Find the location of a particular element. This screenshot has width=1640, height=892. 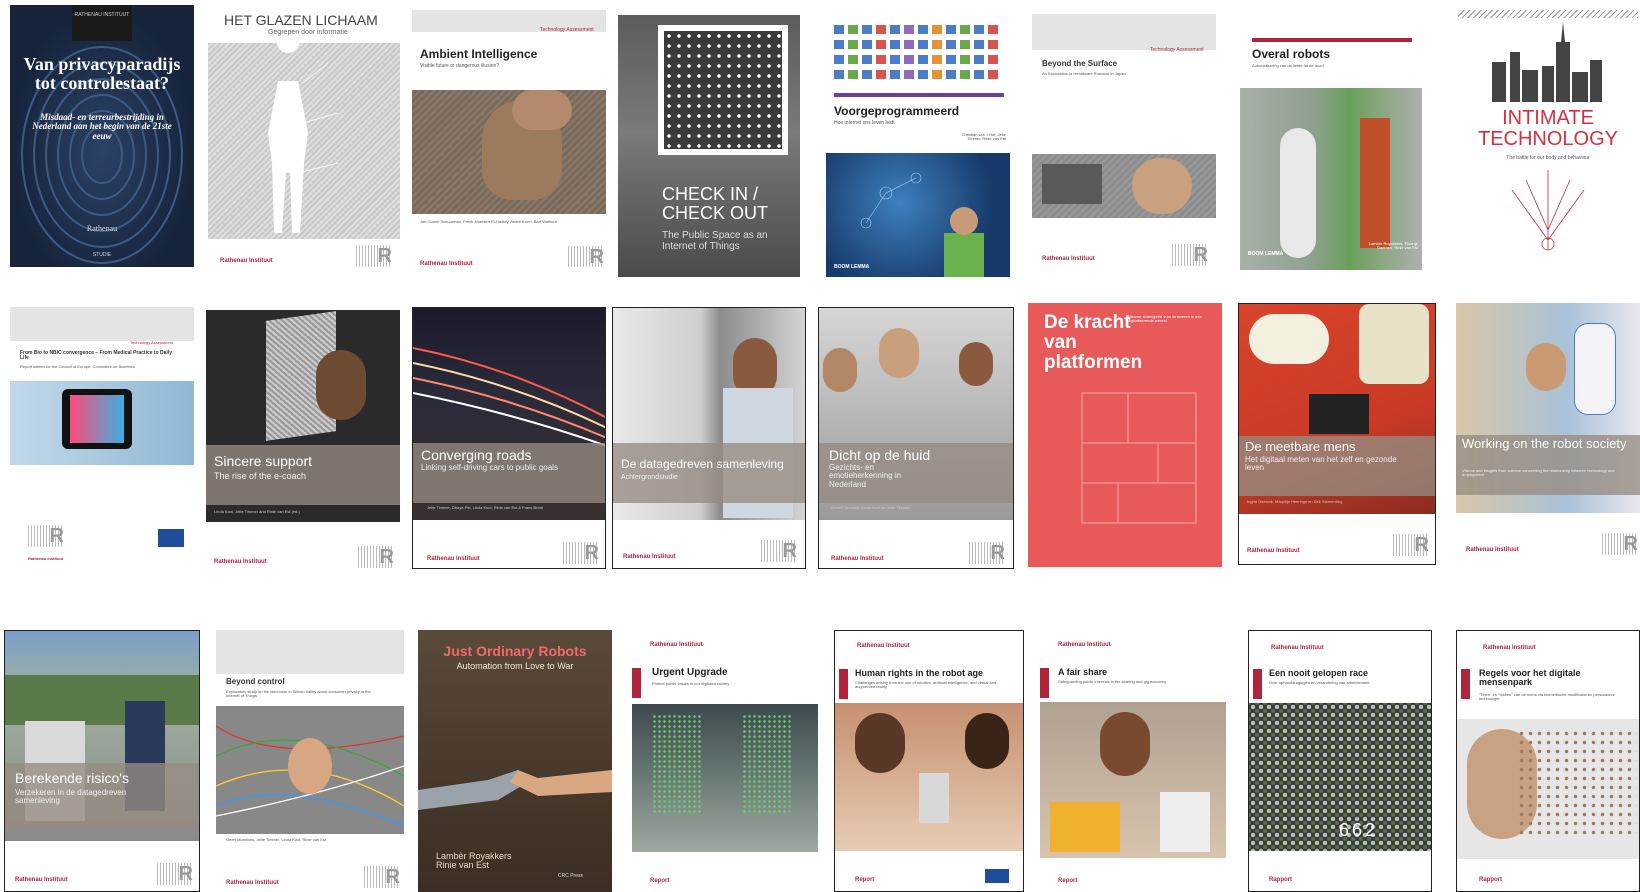

app-icons-grid is located at coordinates (916, 52).